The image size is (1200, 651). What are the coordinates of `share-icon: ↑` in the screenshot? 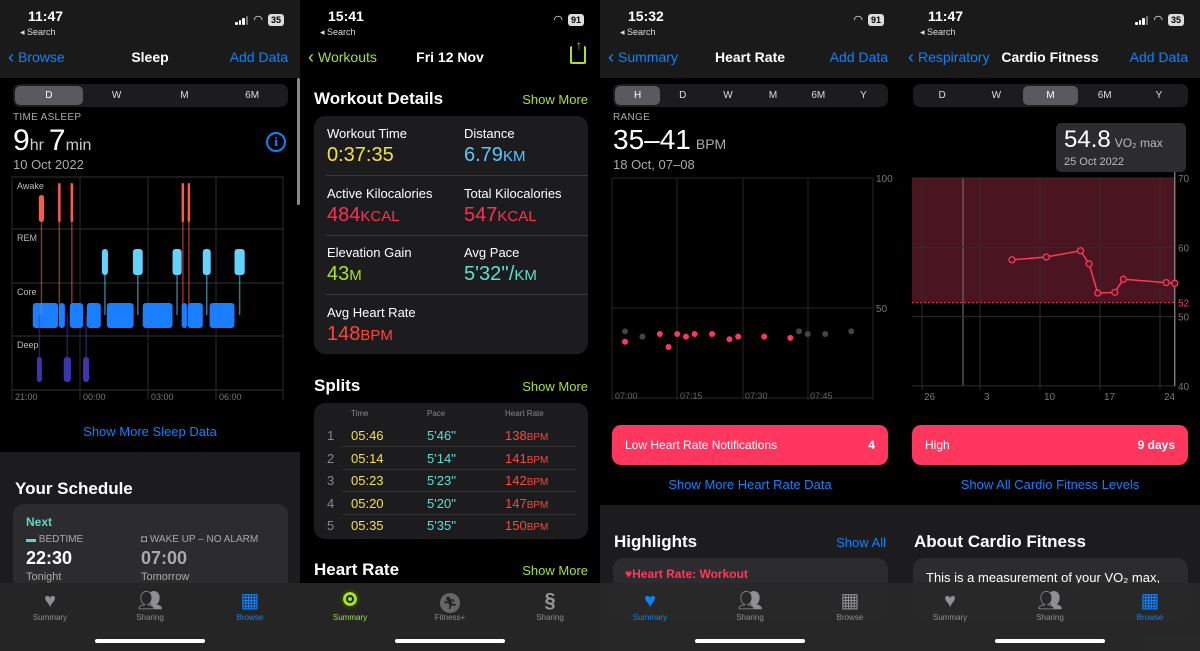 It's located at (578, 51).